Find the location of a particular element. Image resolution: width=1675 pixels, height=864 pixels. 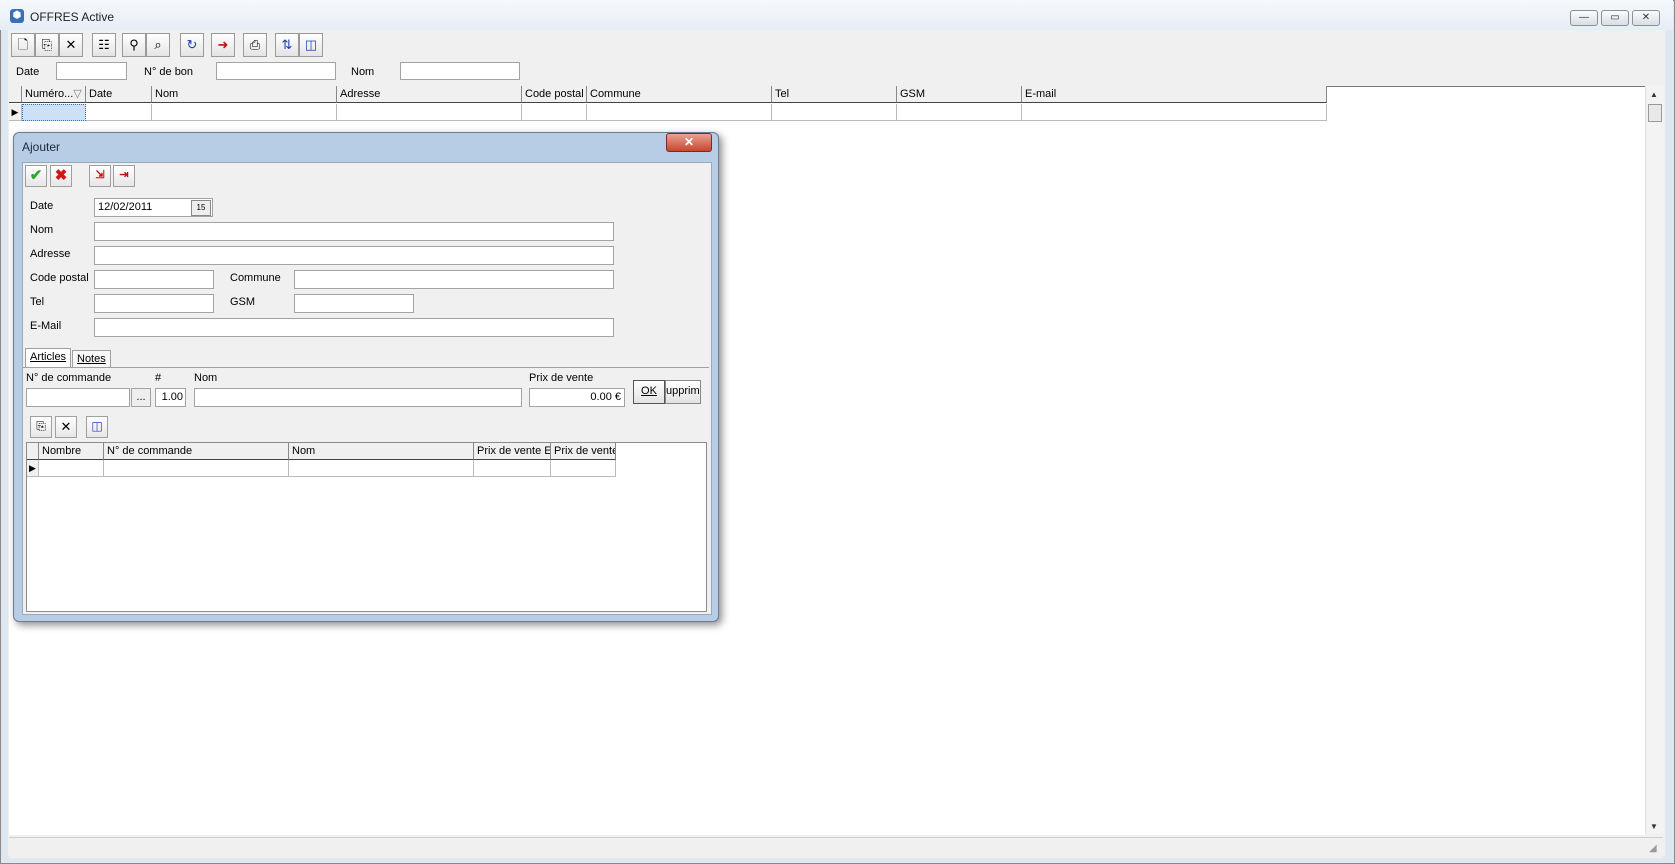

col-header-numero: Numéro...▽ is located at coordinates (54, 94).